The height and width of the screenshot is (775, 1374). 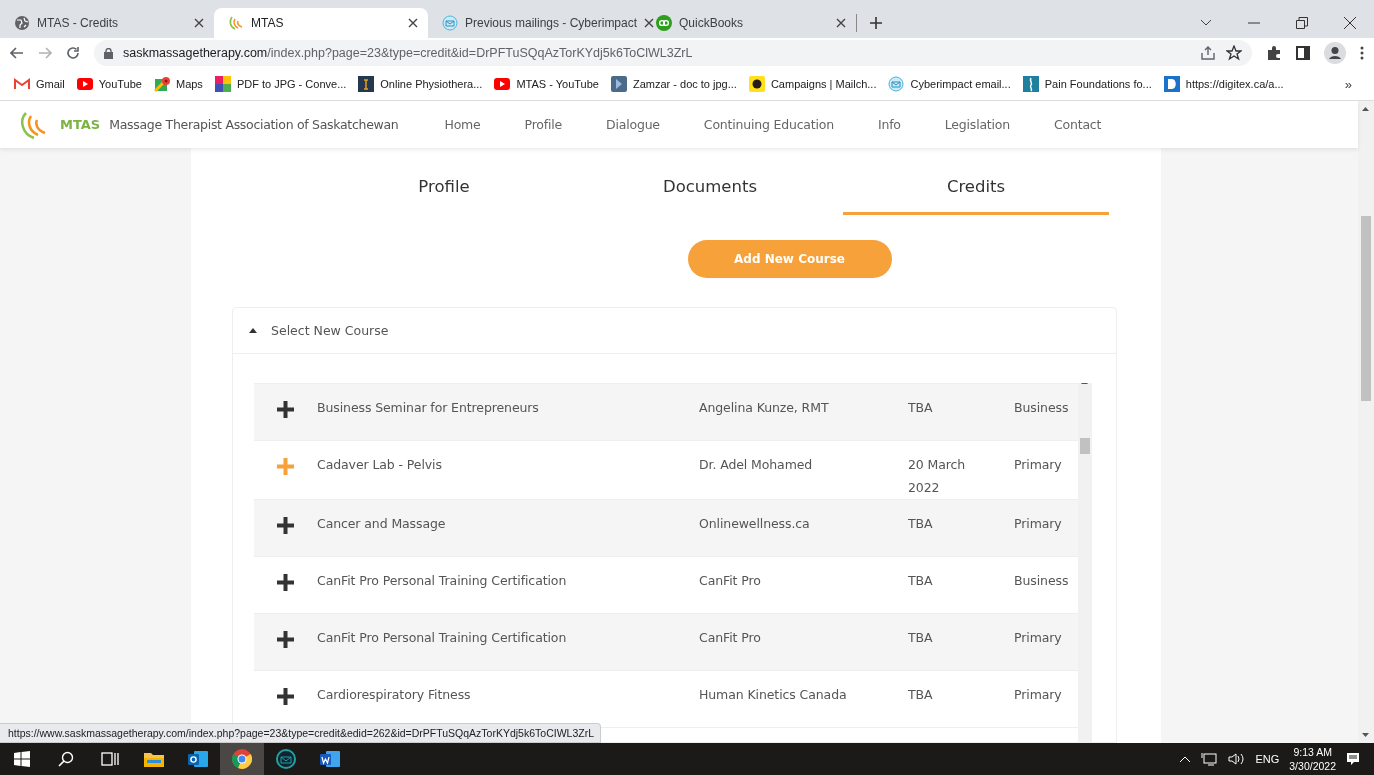 What do you see at coordinates (366, 84) in the screenshot?
I see `dark-square-icon` at bounding box center [366, 84].